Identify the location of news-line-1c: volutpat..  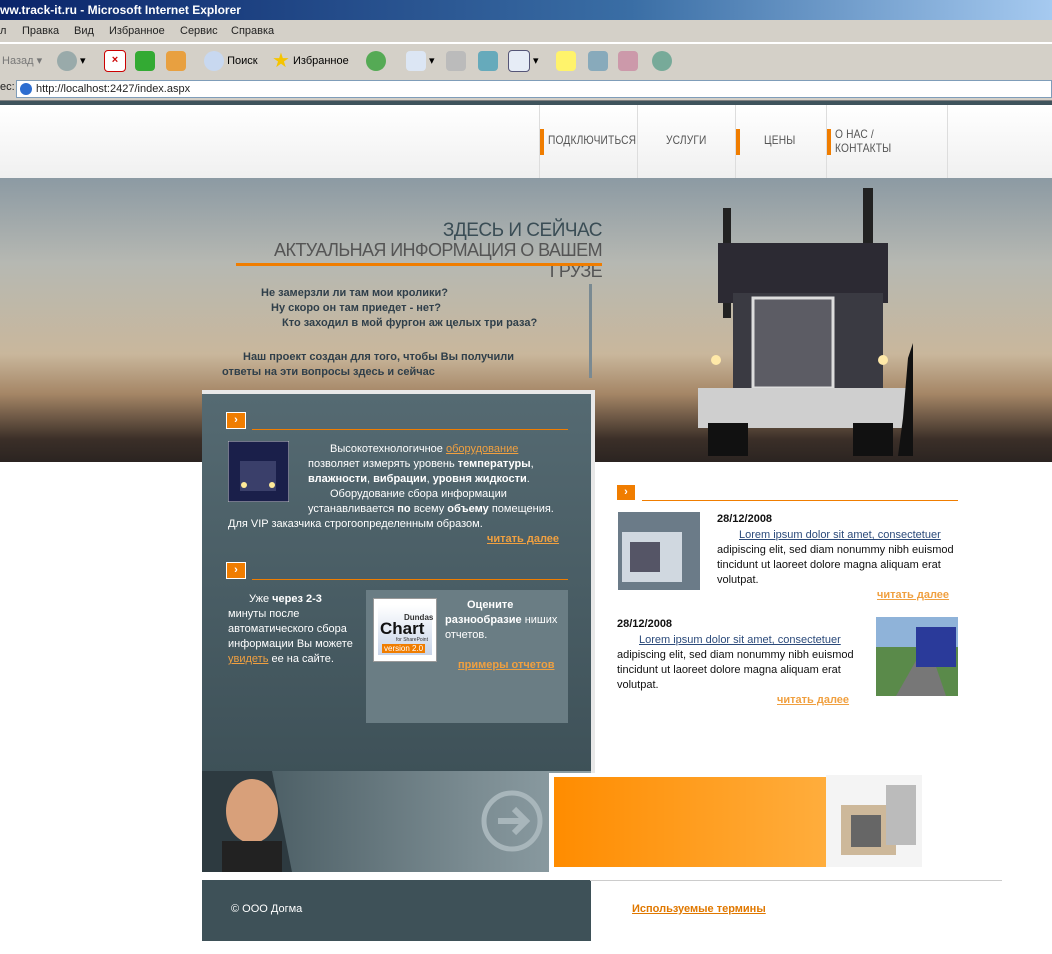
(738, 580).